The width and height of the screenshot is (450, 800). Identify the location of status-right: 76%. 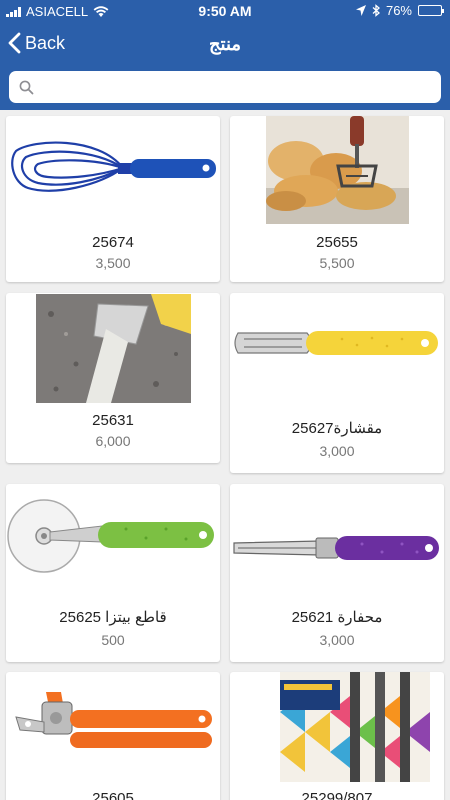
(399, 10).